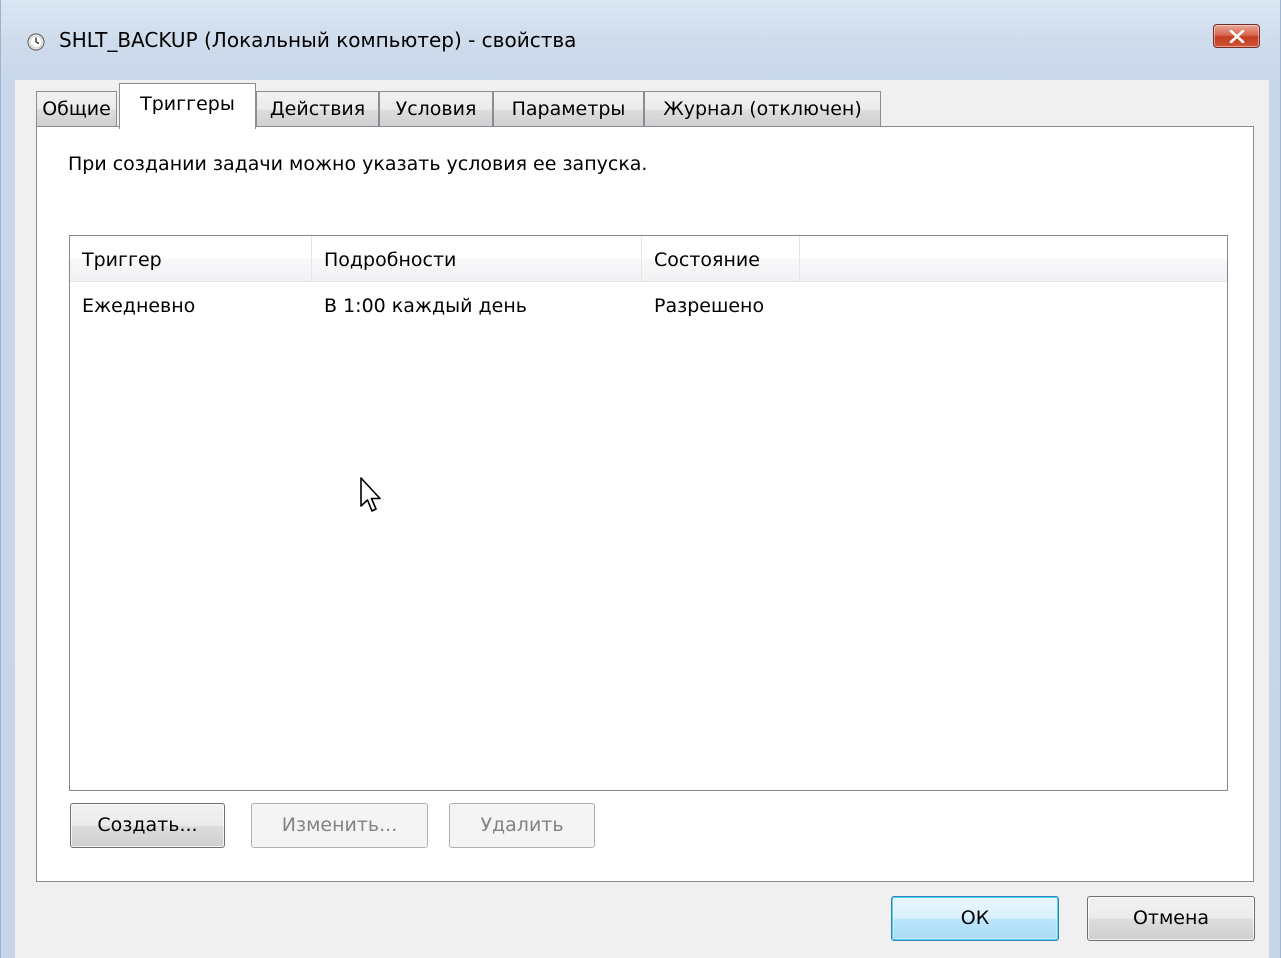  Describe the element at coordinates (975, 918) in the screenshot. I see `ok-button: ОК` at that location.